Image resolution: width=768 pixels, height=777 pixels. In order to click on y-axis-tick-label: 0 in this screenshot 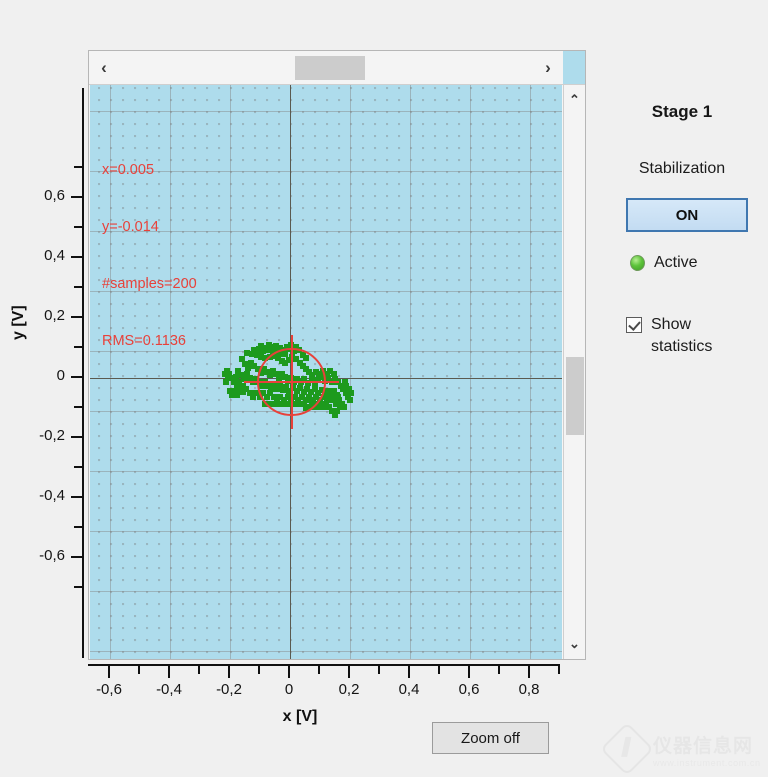, I will do `click(60, 375)`.